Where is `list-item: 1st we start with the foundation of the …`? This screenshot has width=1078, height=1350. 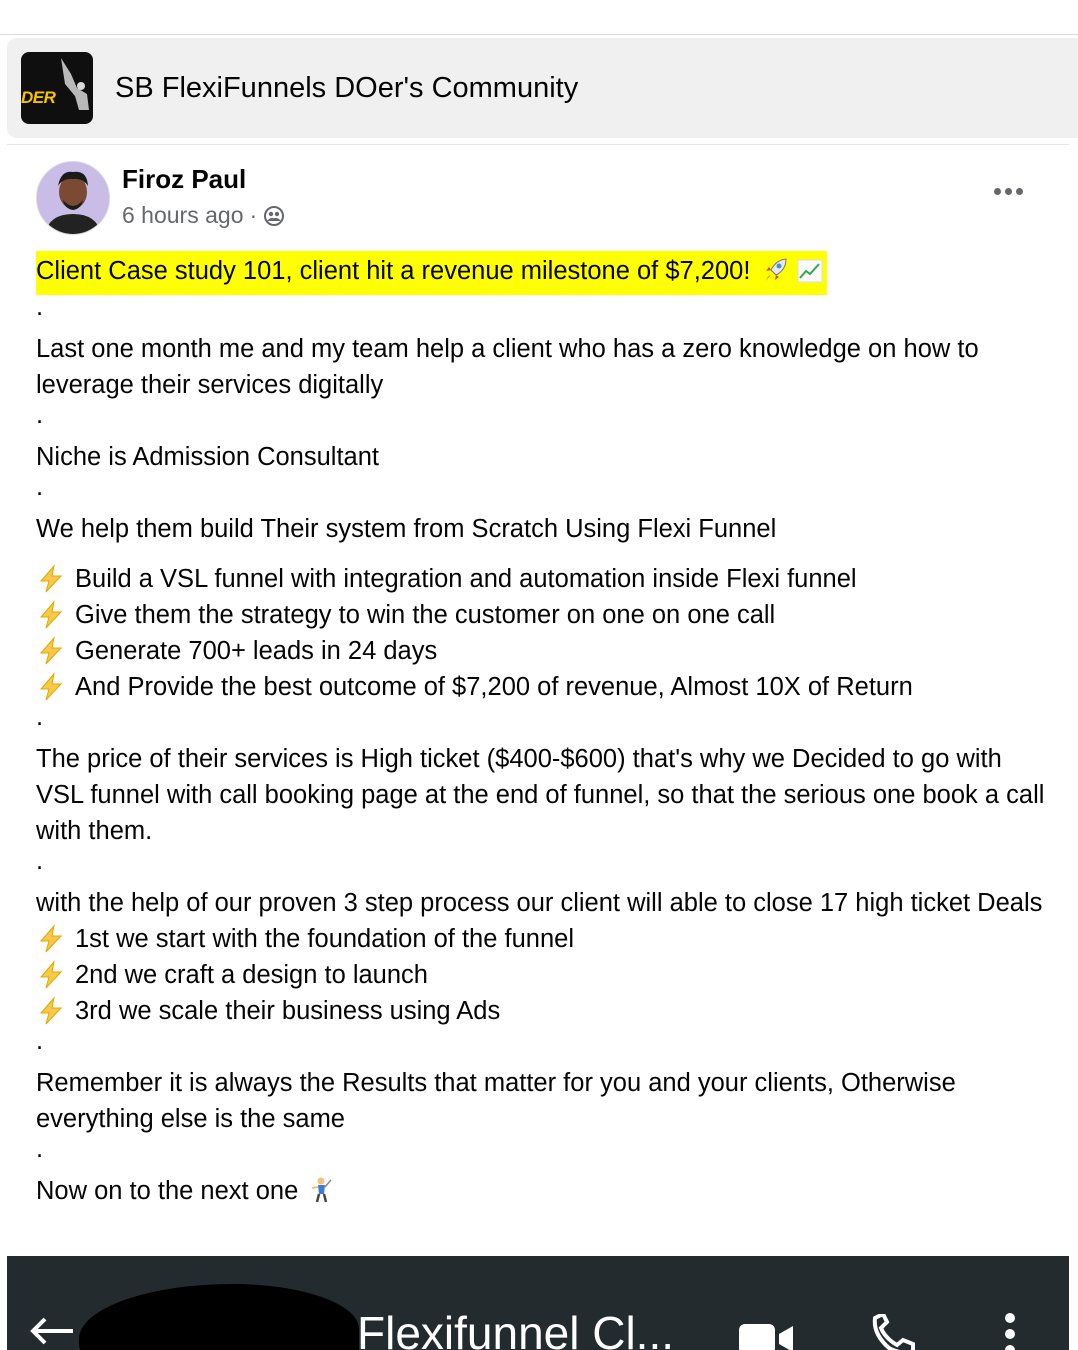 list-item: 1st we start with the foundation of the … is located at coordinates (541, 939).